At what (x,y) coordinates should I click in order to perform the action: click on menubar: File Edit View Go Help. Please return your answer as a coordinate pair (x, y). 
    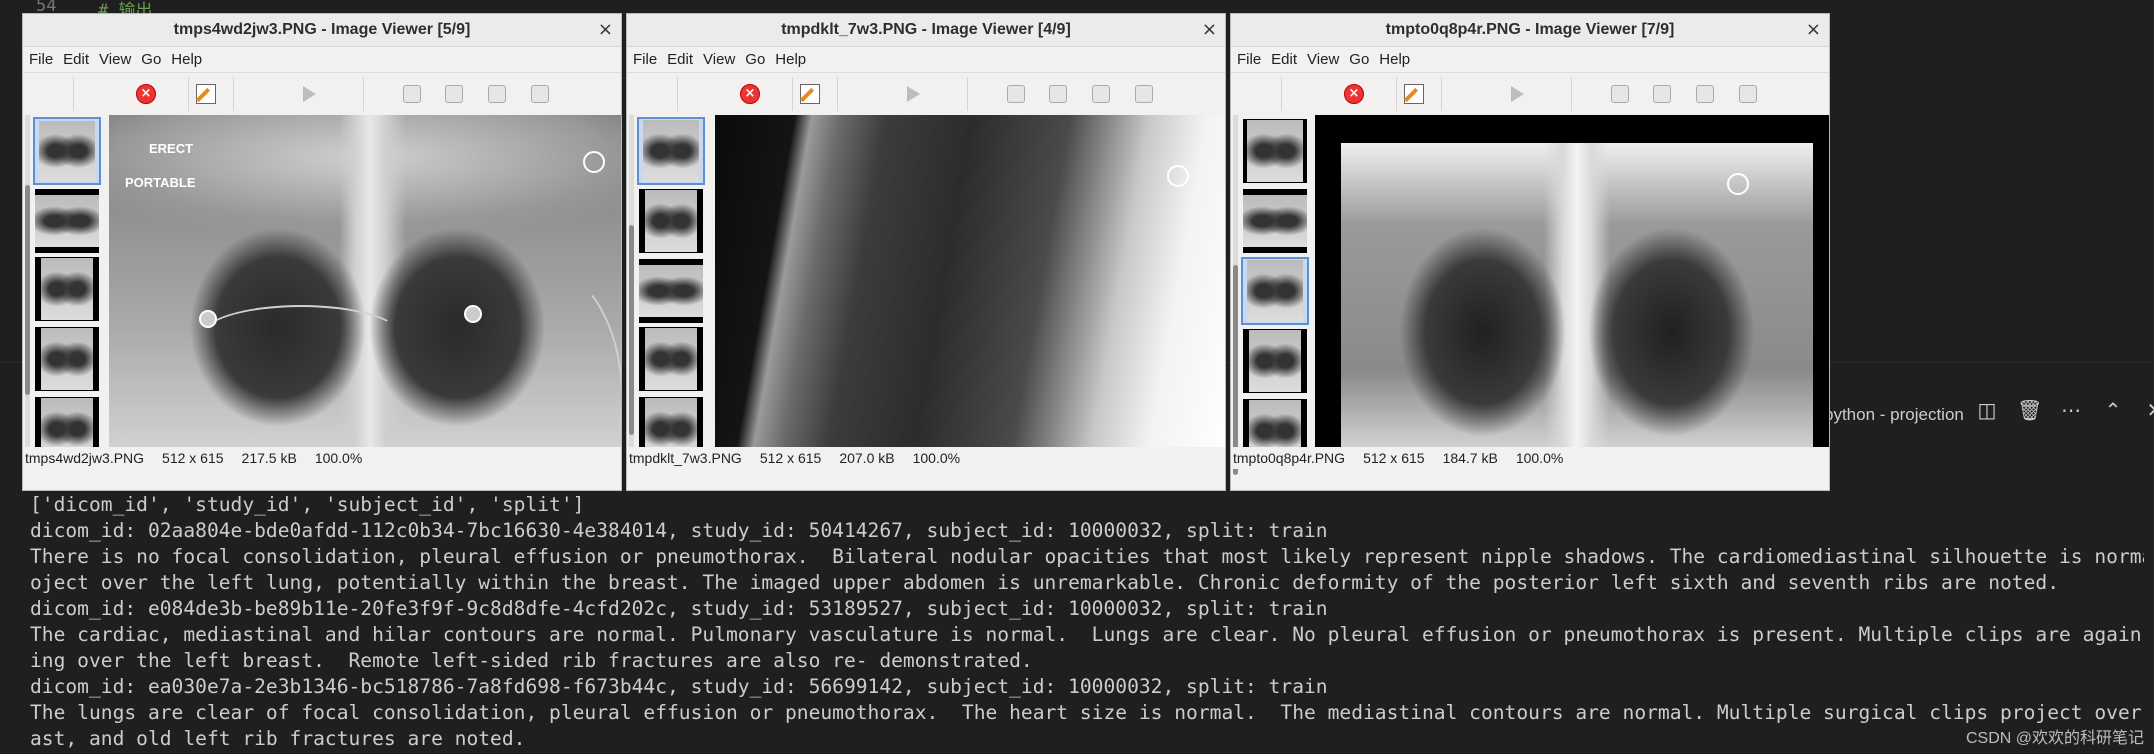
    Looking at the image, I should click on (322, 59).